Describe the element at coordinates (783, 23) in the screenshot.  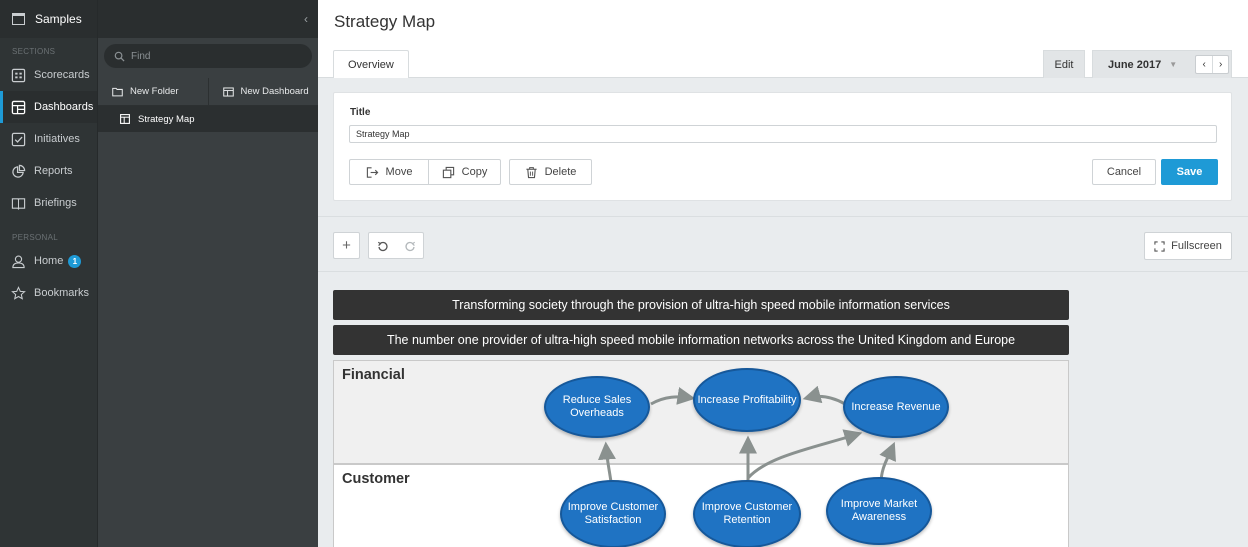
I see `page-header: Strategy Map` at that location.